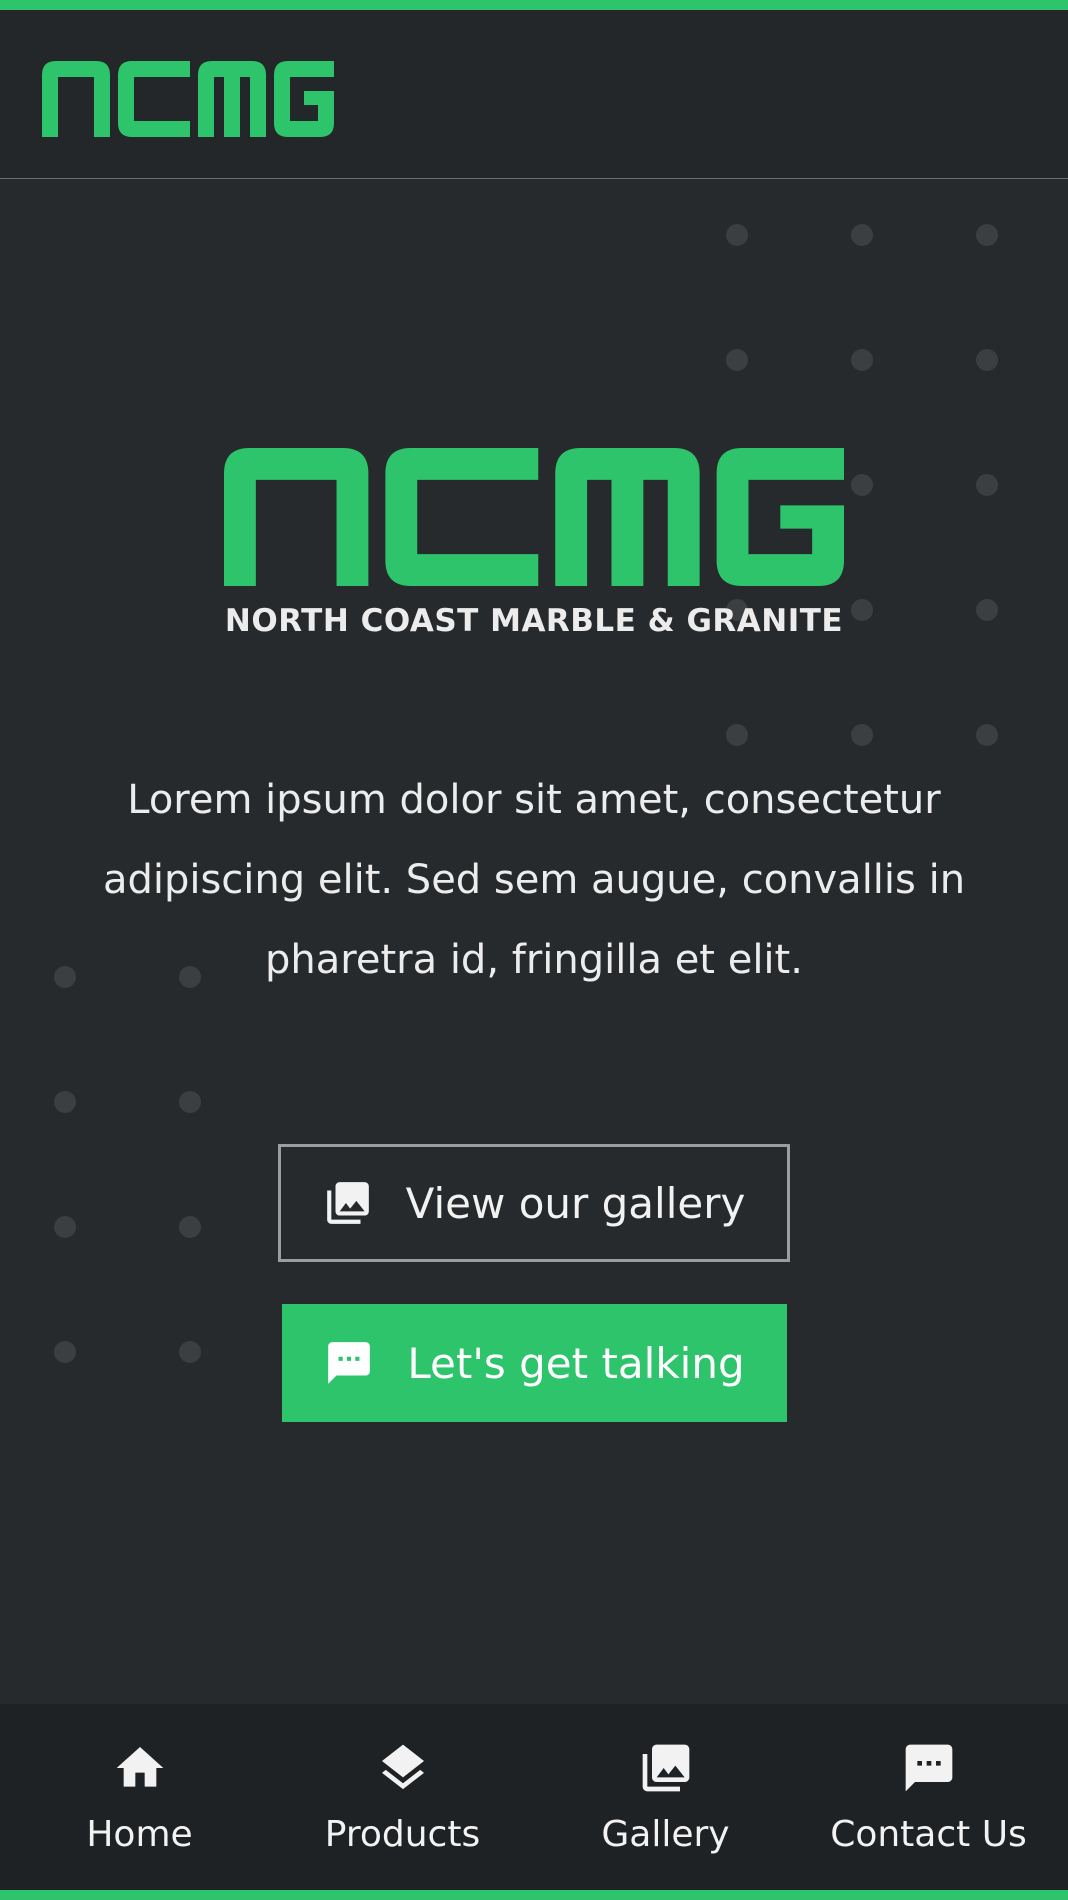  What do you see at coordinates (576, 1363) in the screenshot?
I see `get-talking-label: Let's get talking` at bounding box center [576, 1363].